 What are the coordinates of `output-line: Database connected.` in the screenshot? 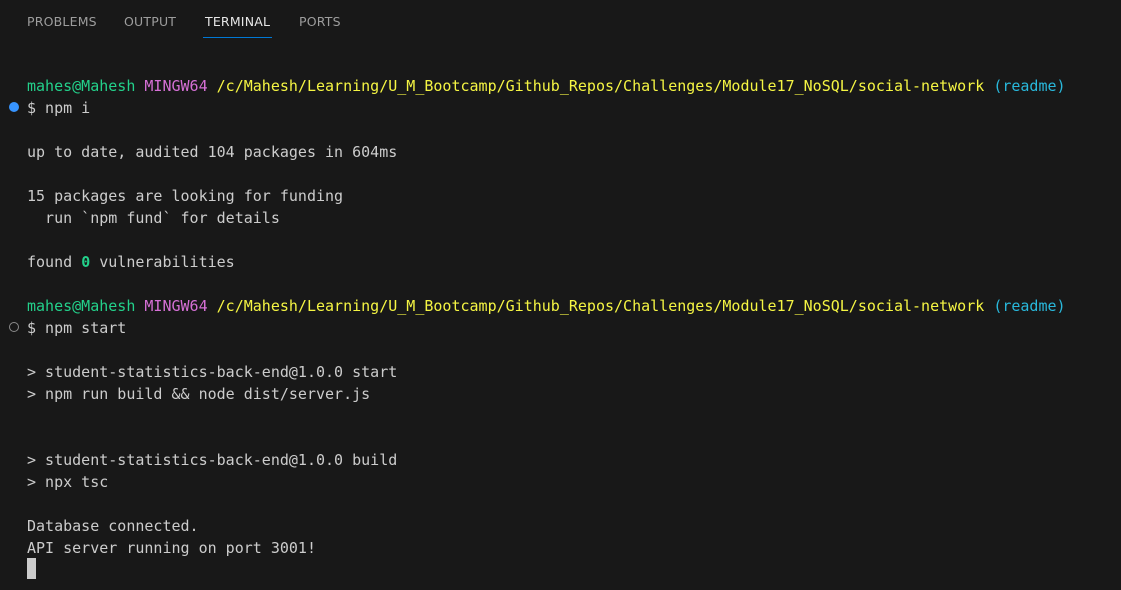 It's located at (113, 526).